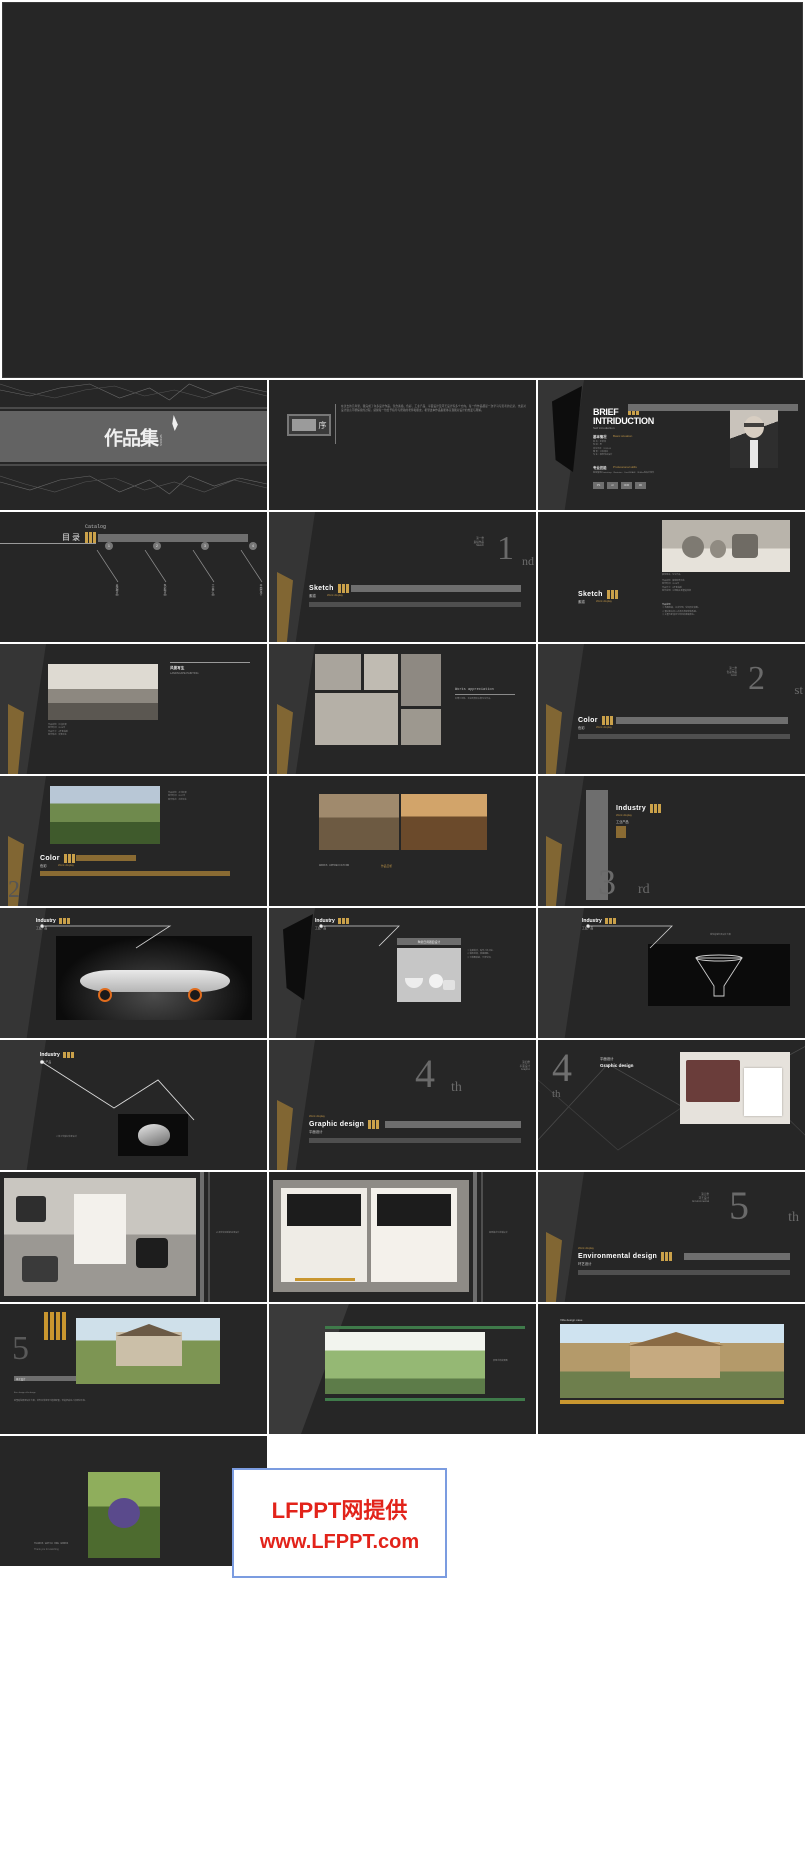 This screenshot has width=805, height=1854. I want to click on sketch-title-sub: Work display, so click(604, 601).